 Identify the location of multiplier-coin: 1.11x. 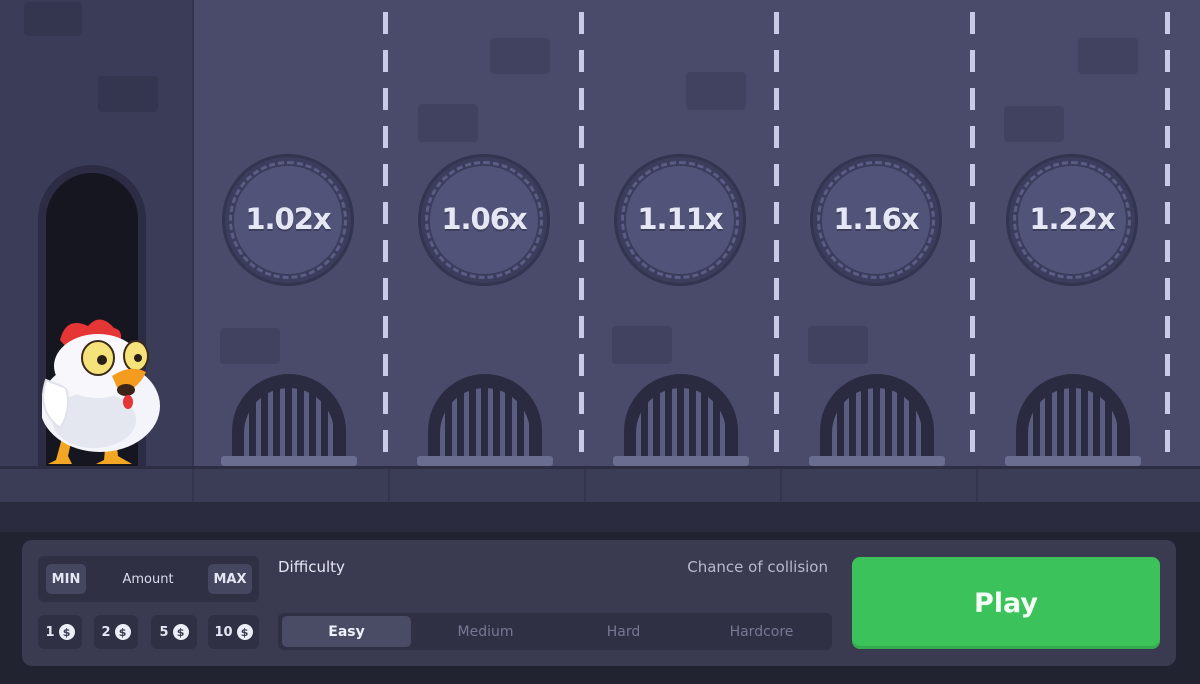
(680, 220).